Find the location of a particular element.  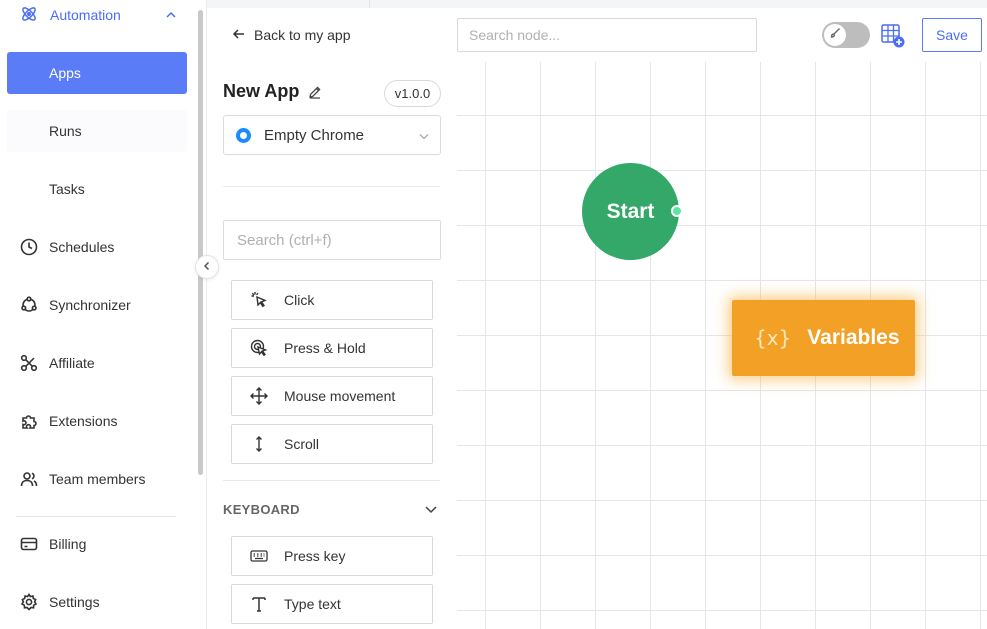

back-link-label: Back to my app is located at coordinates (302, 35).